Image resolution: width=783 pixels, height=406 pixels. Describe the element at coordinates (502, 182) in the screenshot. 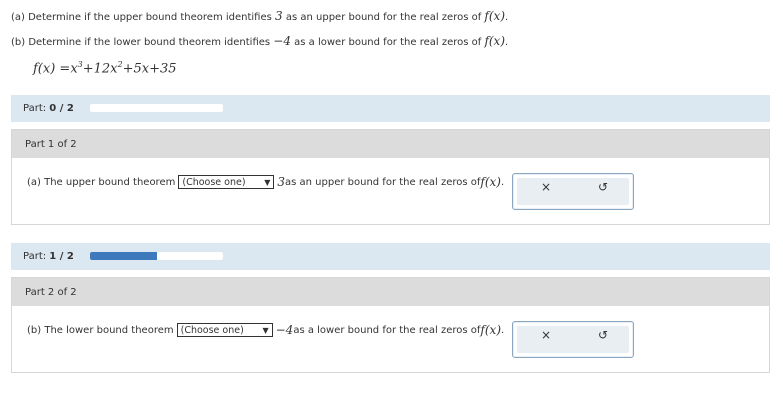

I see `part-1-end: .` at that location.